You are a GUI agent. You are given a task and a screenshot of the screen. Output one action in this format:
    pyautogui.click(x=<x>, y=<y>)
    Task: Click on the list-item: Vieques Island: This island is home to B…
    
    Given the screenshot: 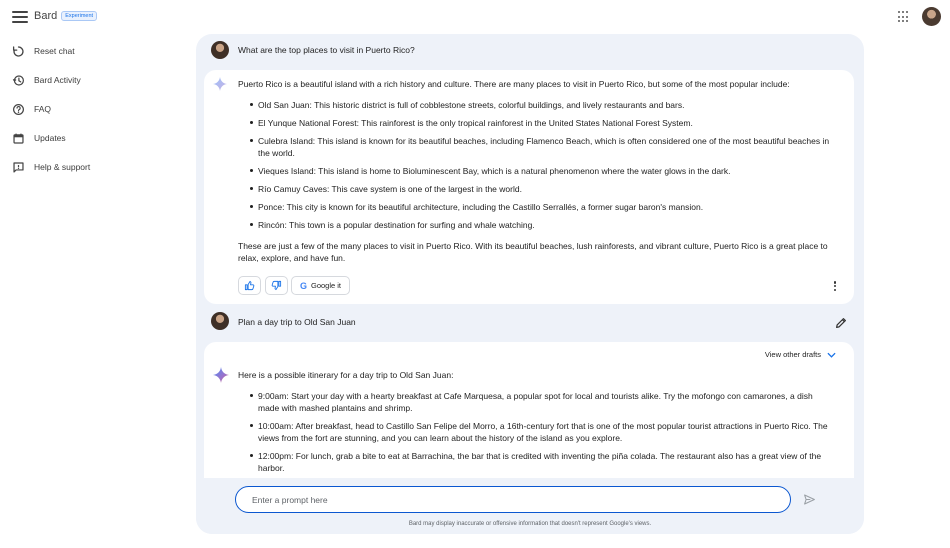 What is the action you would take?
    pyautogui.click(x=534, y=171)
    